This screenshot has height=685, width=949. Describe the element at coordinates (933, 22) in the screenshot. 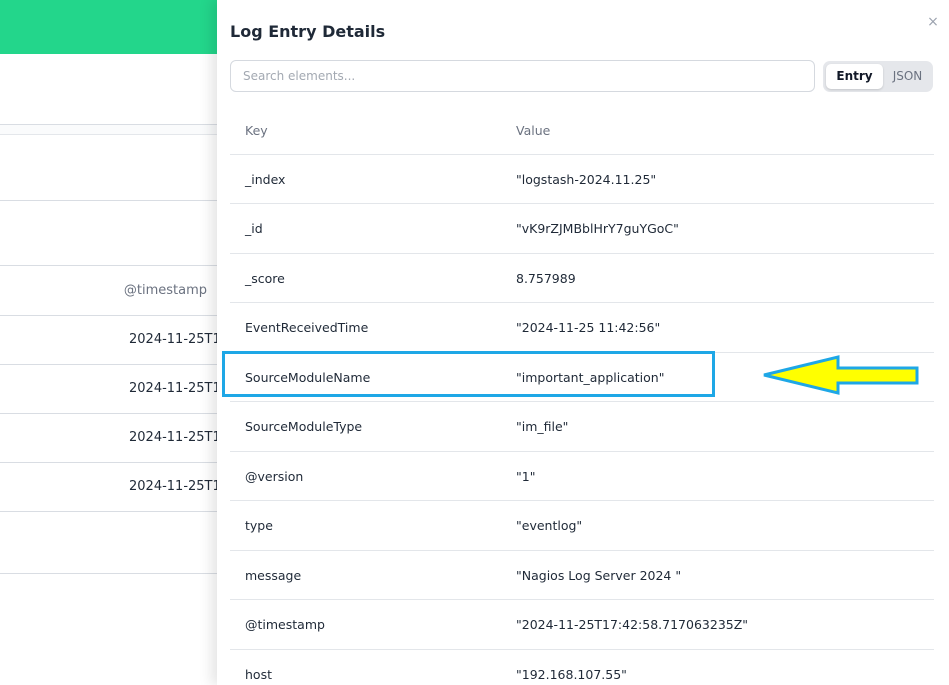

I see `close-icon: ×` at that location.